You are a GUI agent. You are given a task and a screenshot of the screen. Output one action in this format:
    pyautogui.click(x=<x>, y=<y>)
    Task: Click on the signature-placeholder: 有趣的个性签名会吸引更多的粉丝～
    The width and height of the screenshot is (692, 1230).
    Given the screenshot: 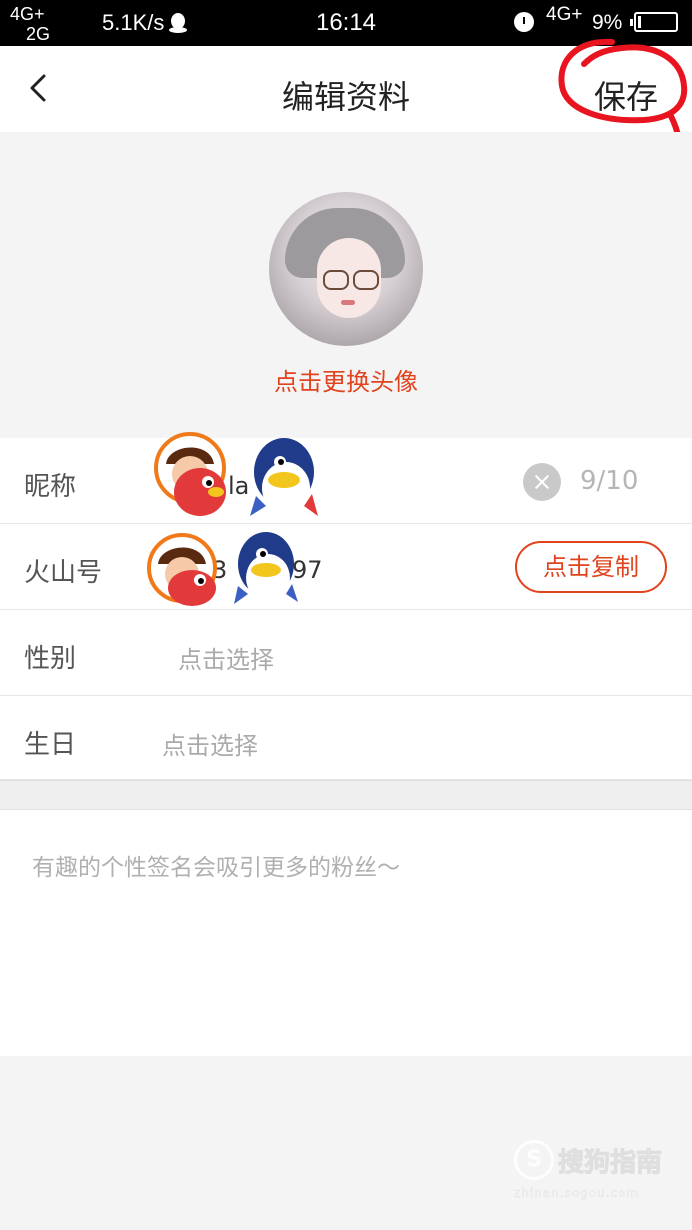 What is the action you would take?
    pyautogui.click(x=216, y=868)
    